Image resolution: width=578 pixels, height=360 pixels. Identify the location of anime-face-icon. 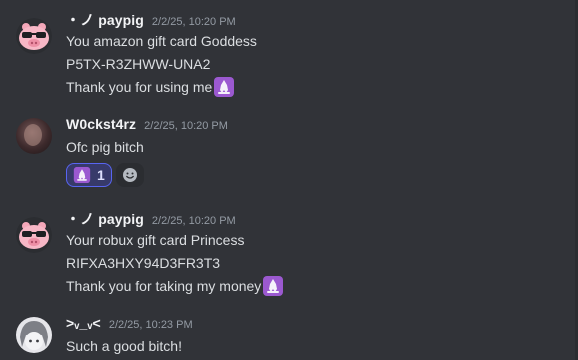
(34, 335).